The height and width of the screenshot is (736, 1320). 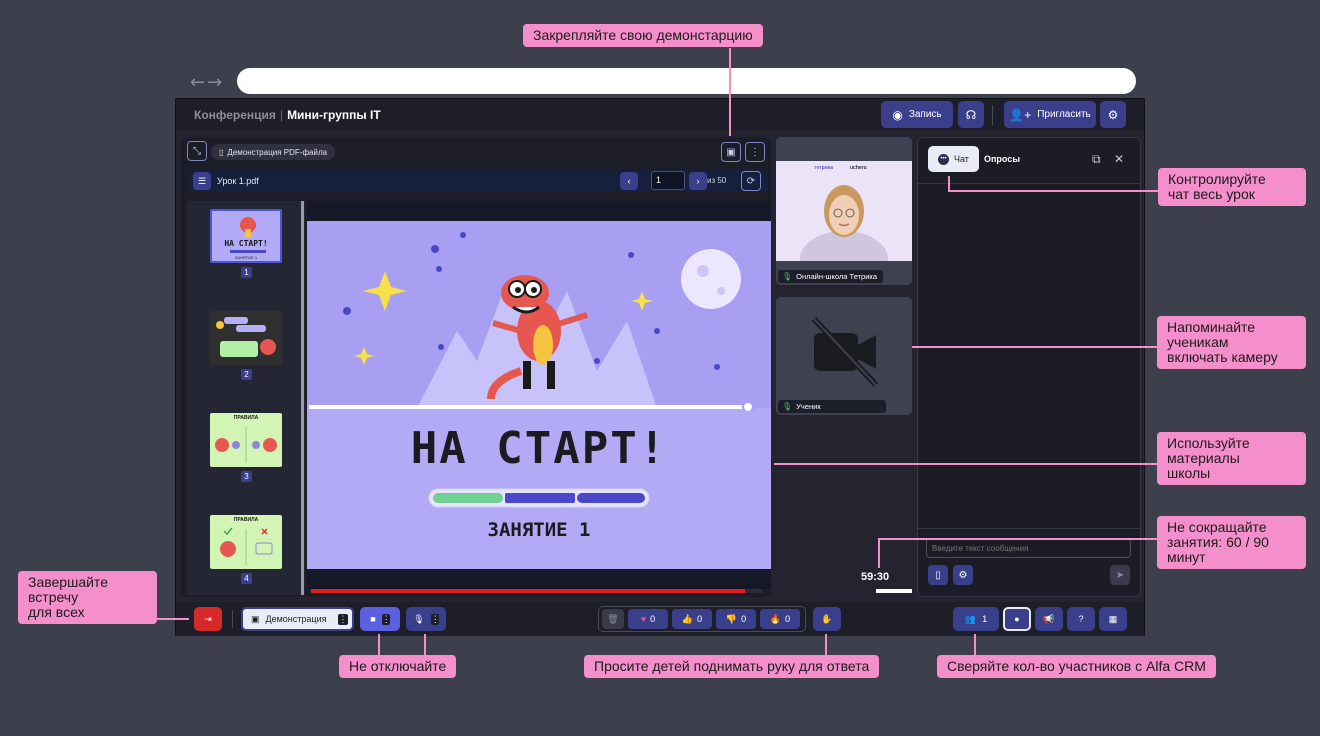 What do you see at coordinates (1232, 187) in the screenshot?
I see `annotation-chat: Контролируйте чат весь урок` at bounding box center [1232, 187].